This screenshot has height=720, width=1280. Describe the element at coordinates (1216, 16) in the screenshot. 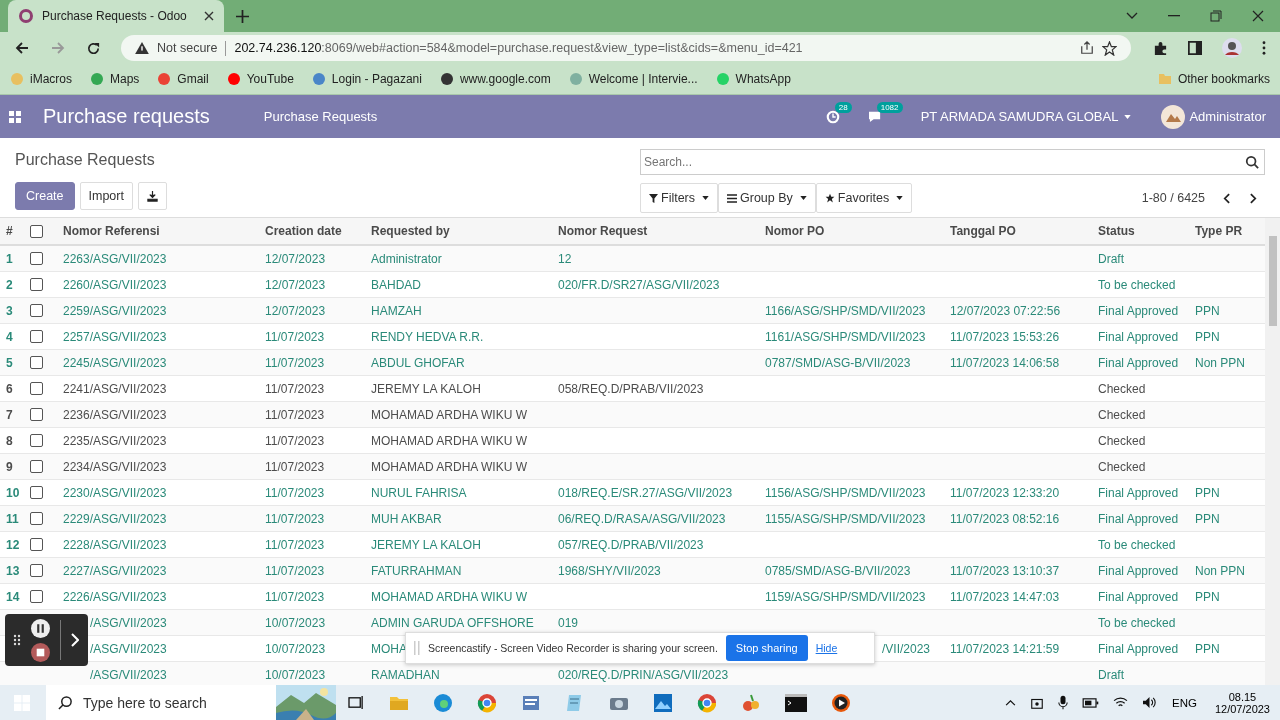

I see `restore-icon` at that location.